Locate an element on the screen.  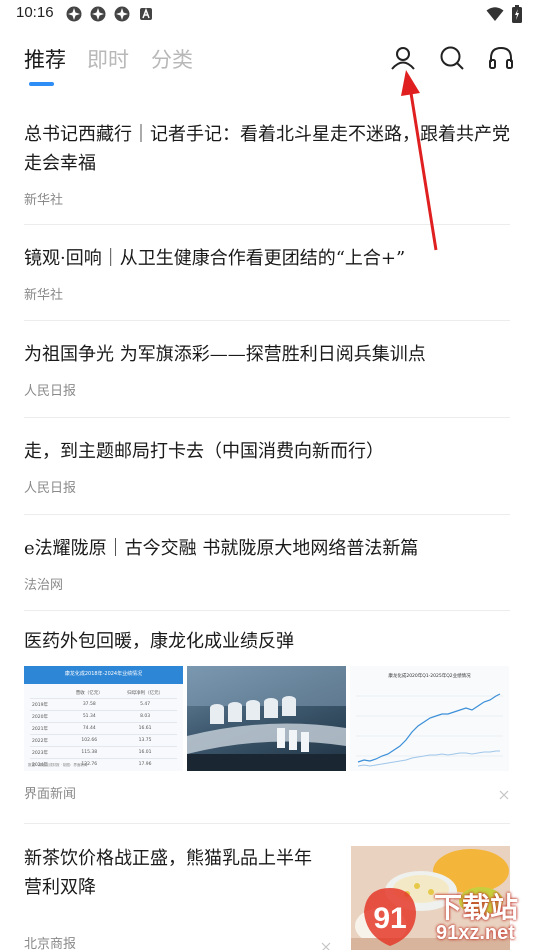
thumb-table-cell: 102.66 is located at coordinates (89, 740).